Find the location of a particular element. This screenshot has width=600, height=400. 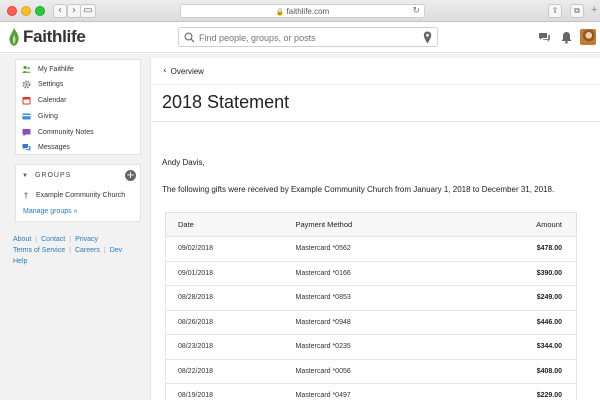

dev-link: Dev is located at coordinates (116, 250).